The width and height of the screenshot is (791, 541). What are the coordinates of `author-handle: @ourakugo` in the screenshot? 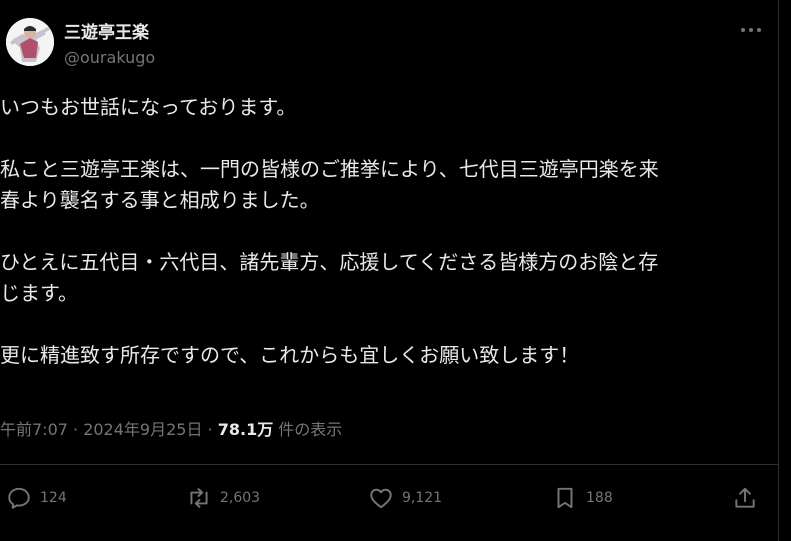 It's located at (109, 57).